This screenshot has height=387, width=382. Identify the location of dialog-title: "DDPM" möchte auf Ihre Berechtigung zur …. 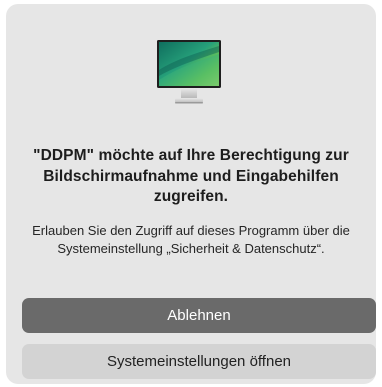
(191, 176).